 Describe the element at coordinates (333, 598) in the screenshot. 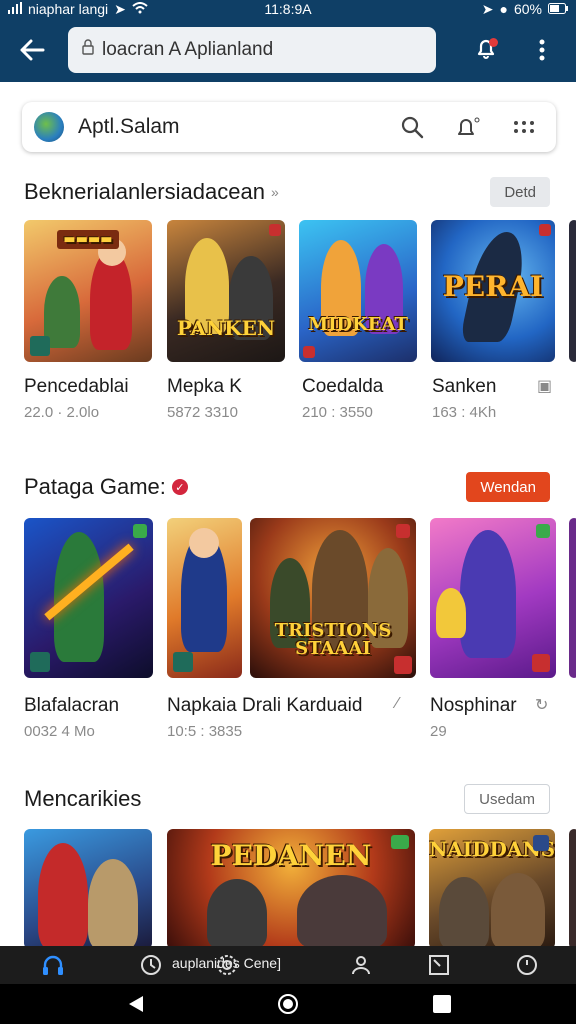

I see `game-tile: TRISTIONS STAAAI` at that location.